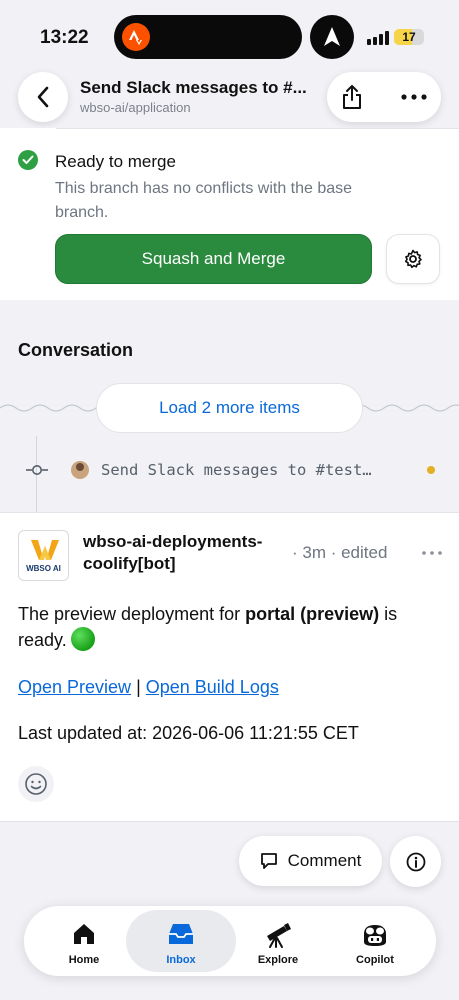 The width and height of the screenshot is (459, 1000). I want to click on tab-inbox-label: Inbox, so click(181, 960).